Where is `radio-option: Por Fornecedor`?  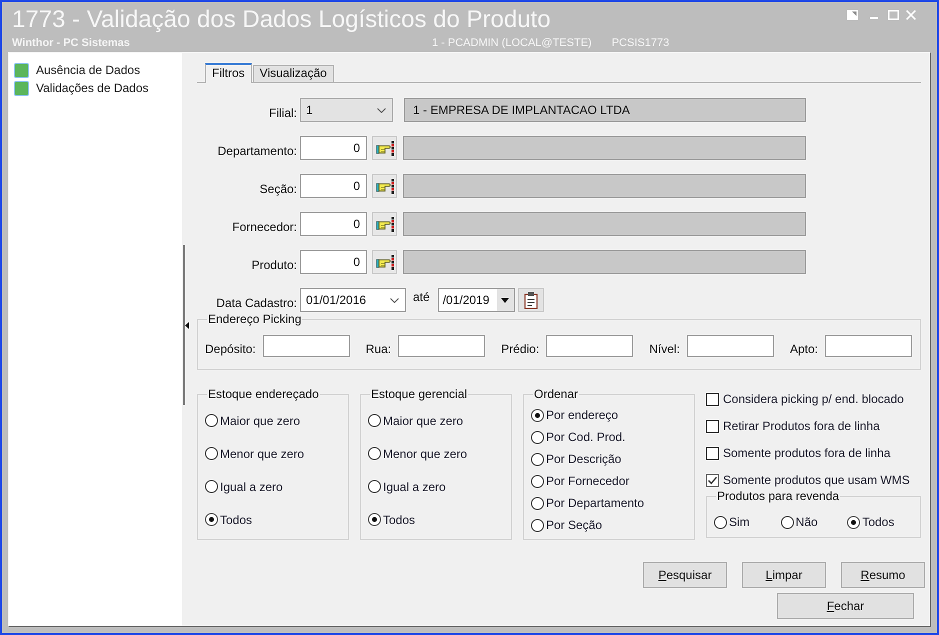 radio-option: Por Fornecedor is located at coordinates (580, 481).